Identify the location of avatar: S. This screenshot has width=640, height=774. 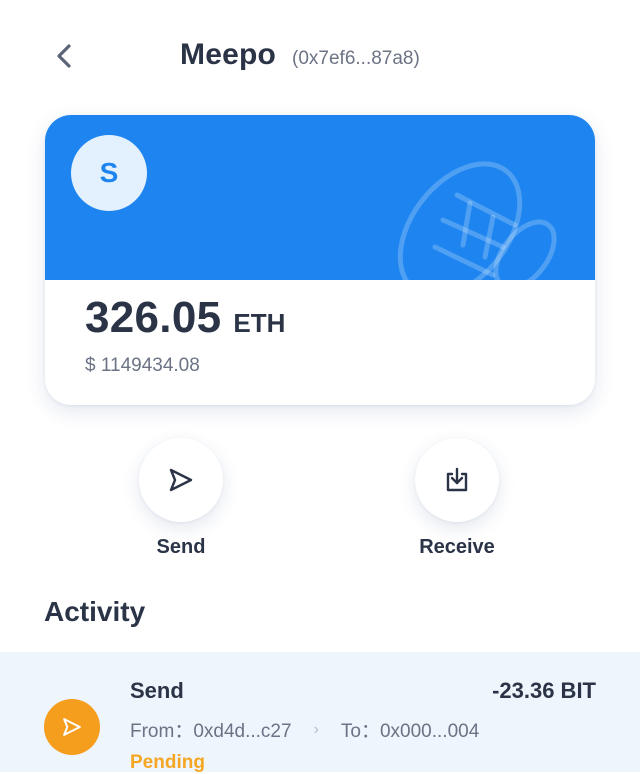
(109, 173).